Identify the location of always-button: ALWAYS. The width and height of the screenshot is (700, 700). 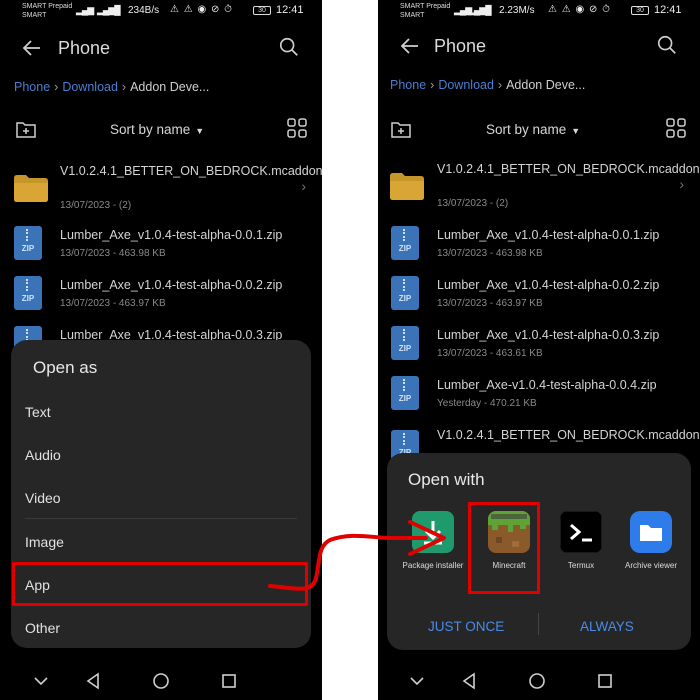
(607, 626).